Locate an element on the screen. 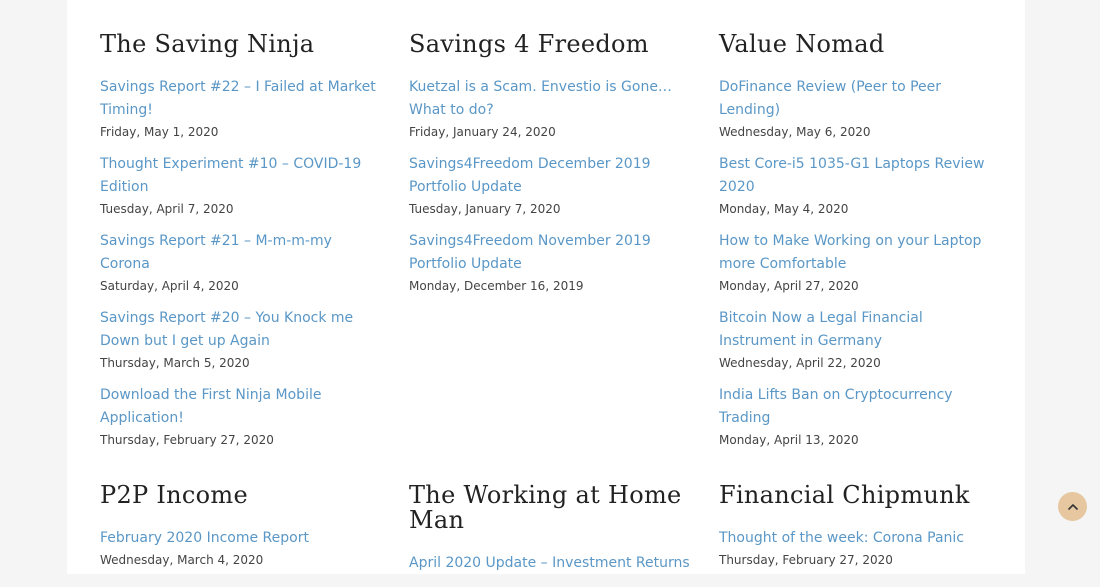 This screenshot has width=1100, height=587. post-link: DoFinance Review (Peer to Peer Lending) is located at coordinates (856, 99).